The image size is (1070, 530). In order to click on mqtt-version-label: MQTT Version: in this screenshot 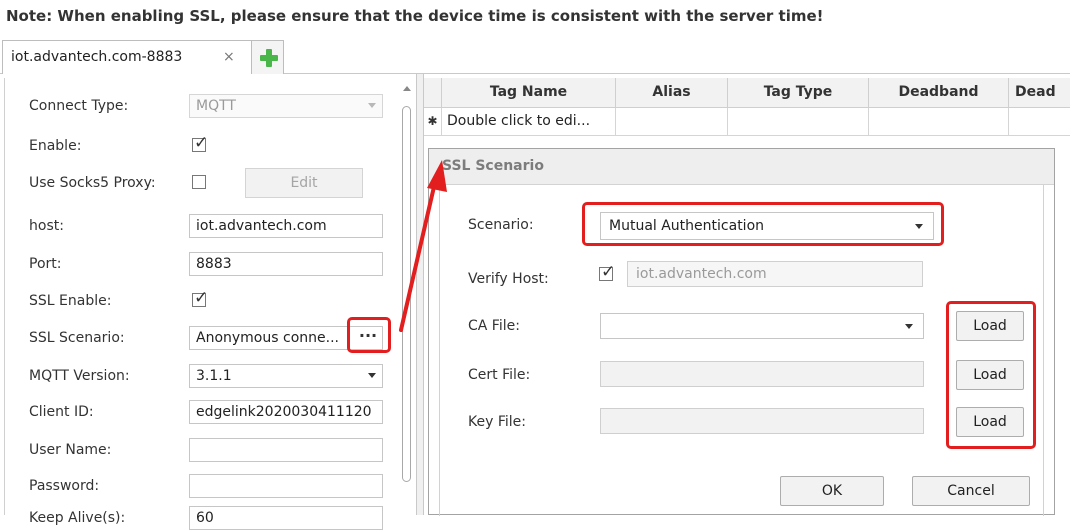, I will do `click(79, 376)`.